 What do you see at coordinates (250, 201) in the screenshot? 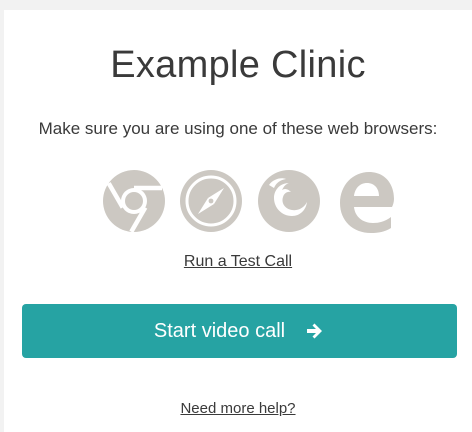
I see `supported-browsers` at bounding box center [250, 201].